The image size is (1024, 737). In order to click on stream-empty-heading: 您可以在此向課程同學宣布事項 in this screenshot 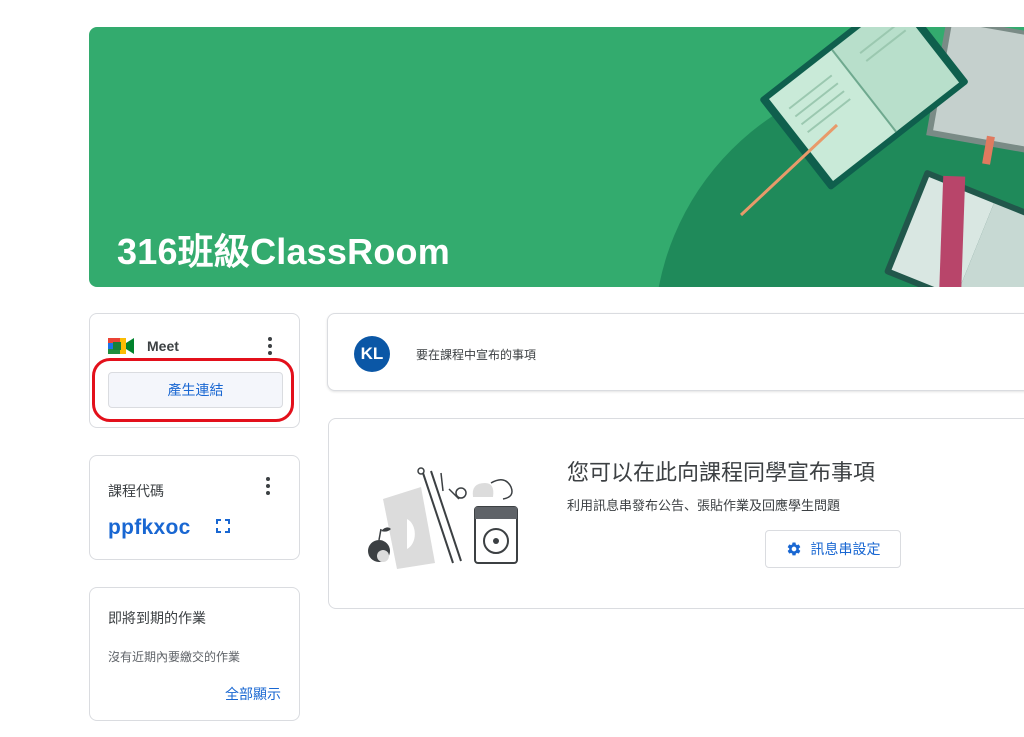, I will do `click(721, 472)`.